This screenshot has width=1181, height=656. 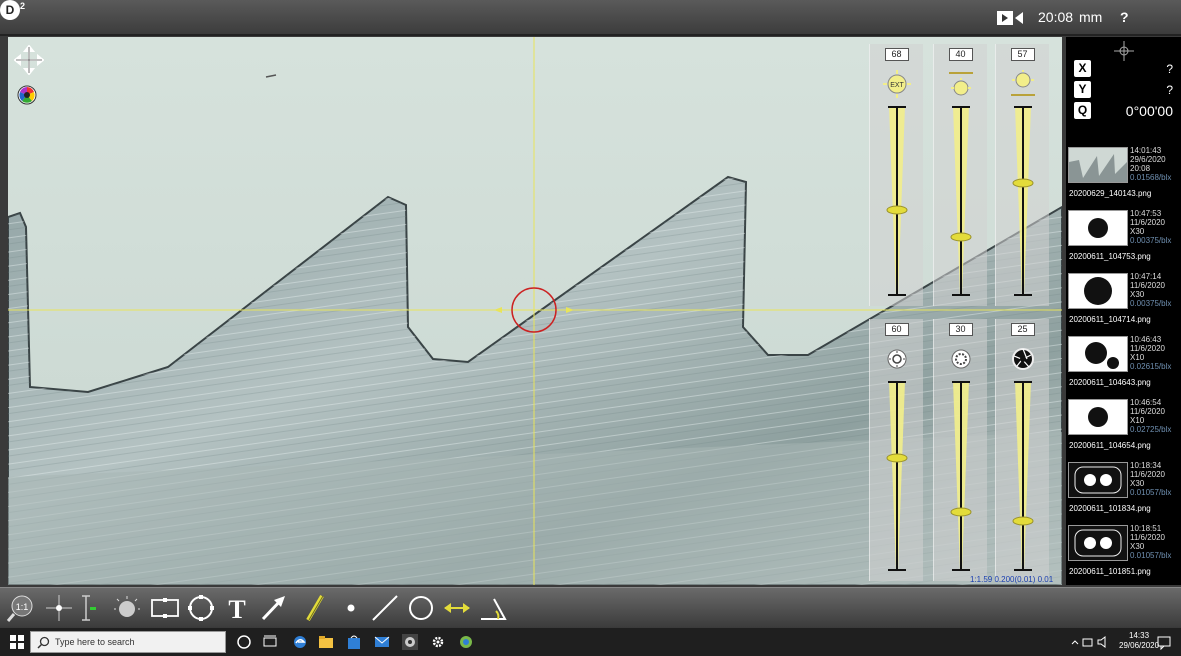 What do you see at coordinates (410, 642) in the screenshot?
I see `microscope-app-icon` at bounding box center [410, 642].